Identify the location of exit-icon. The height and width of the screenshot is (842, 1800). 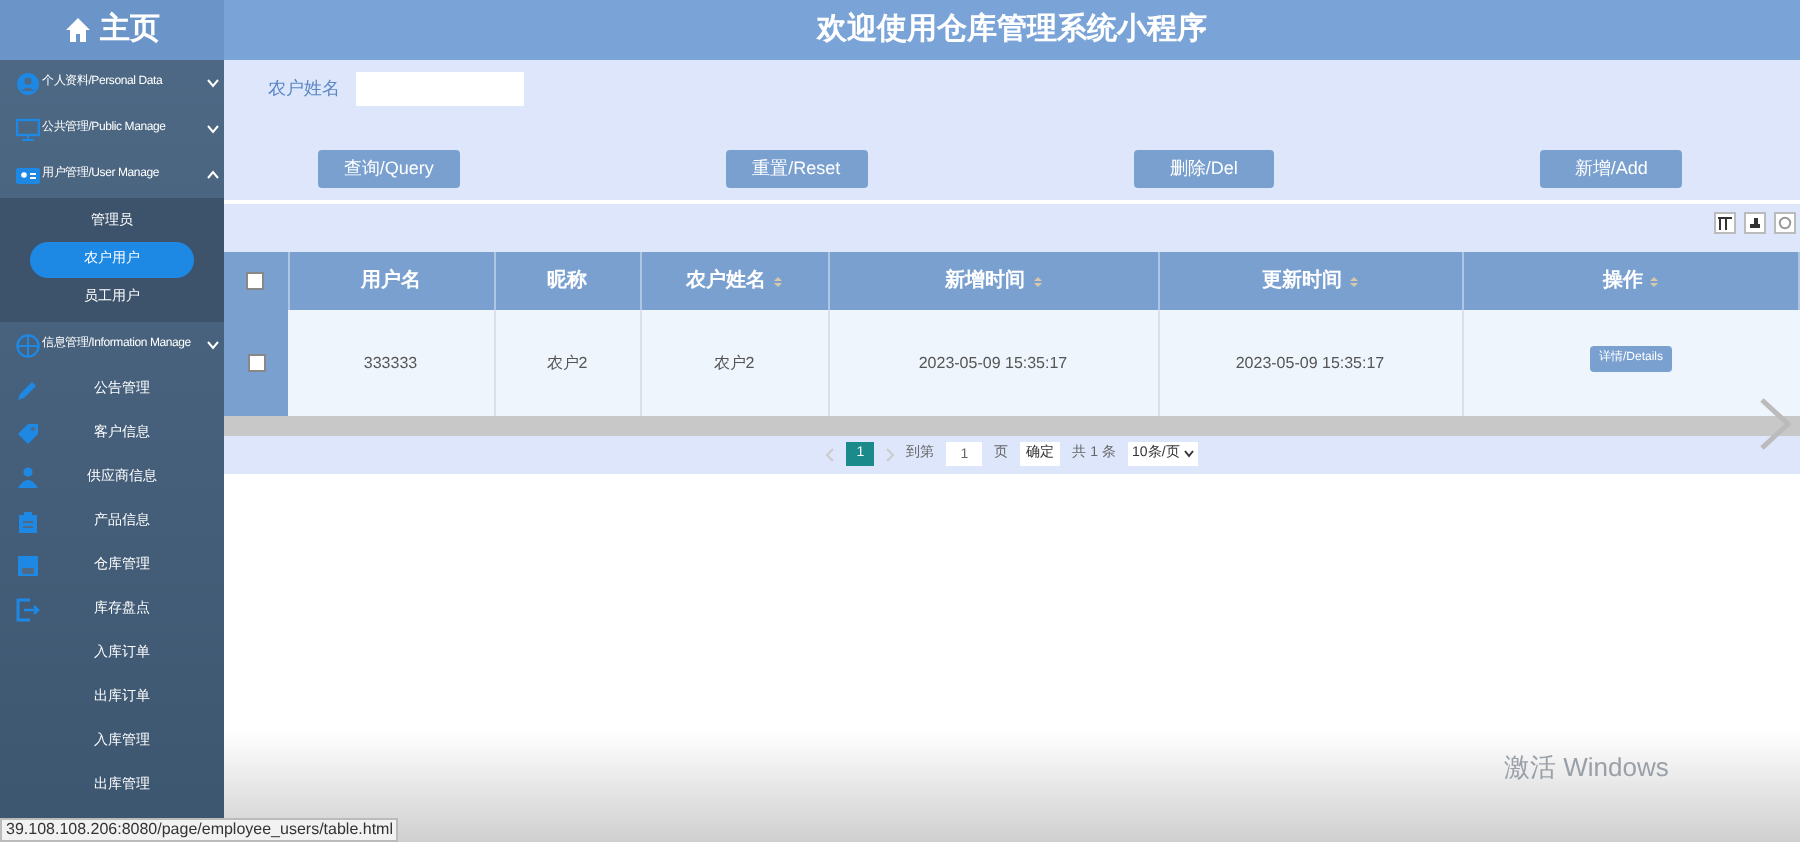
(28, 610).